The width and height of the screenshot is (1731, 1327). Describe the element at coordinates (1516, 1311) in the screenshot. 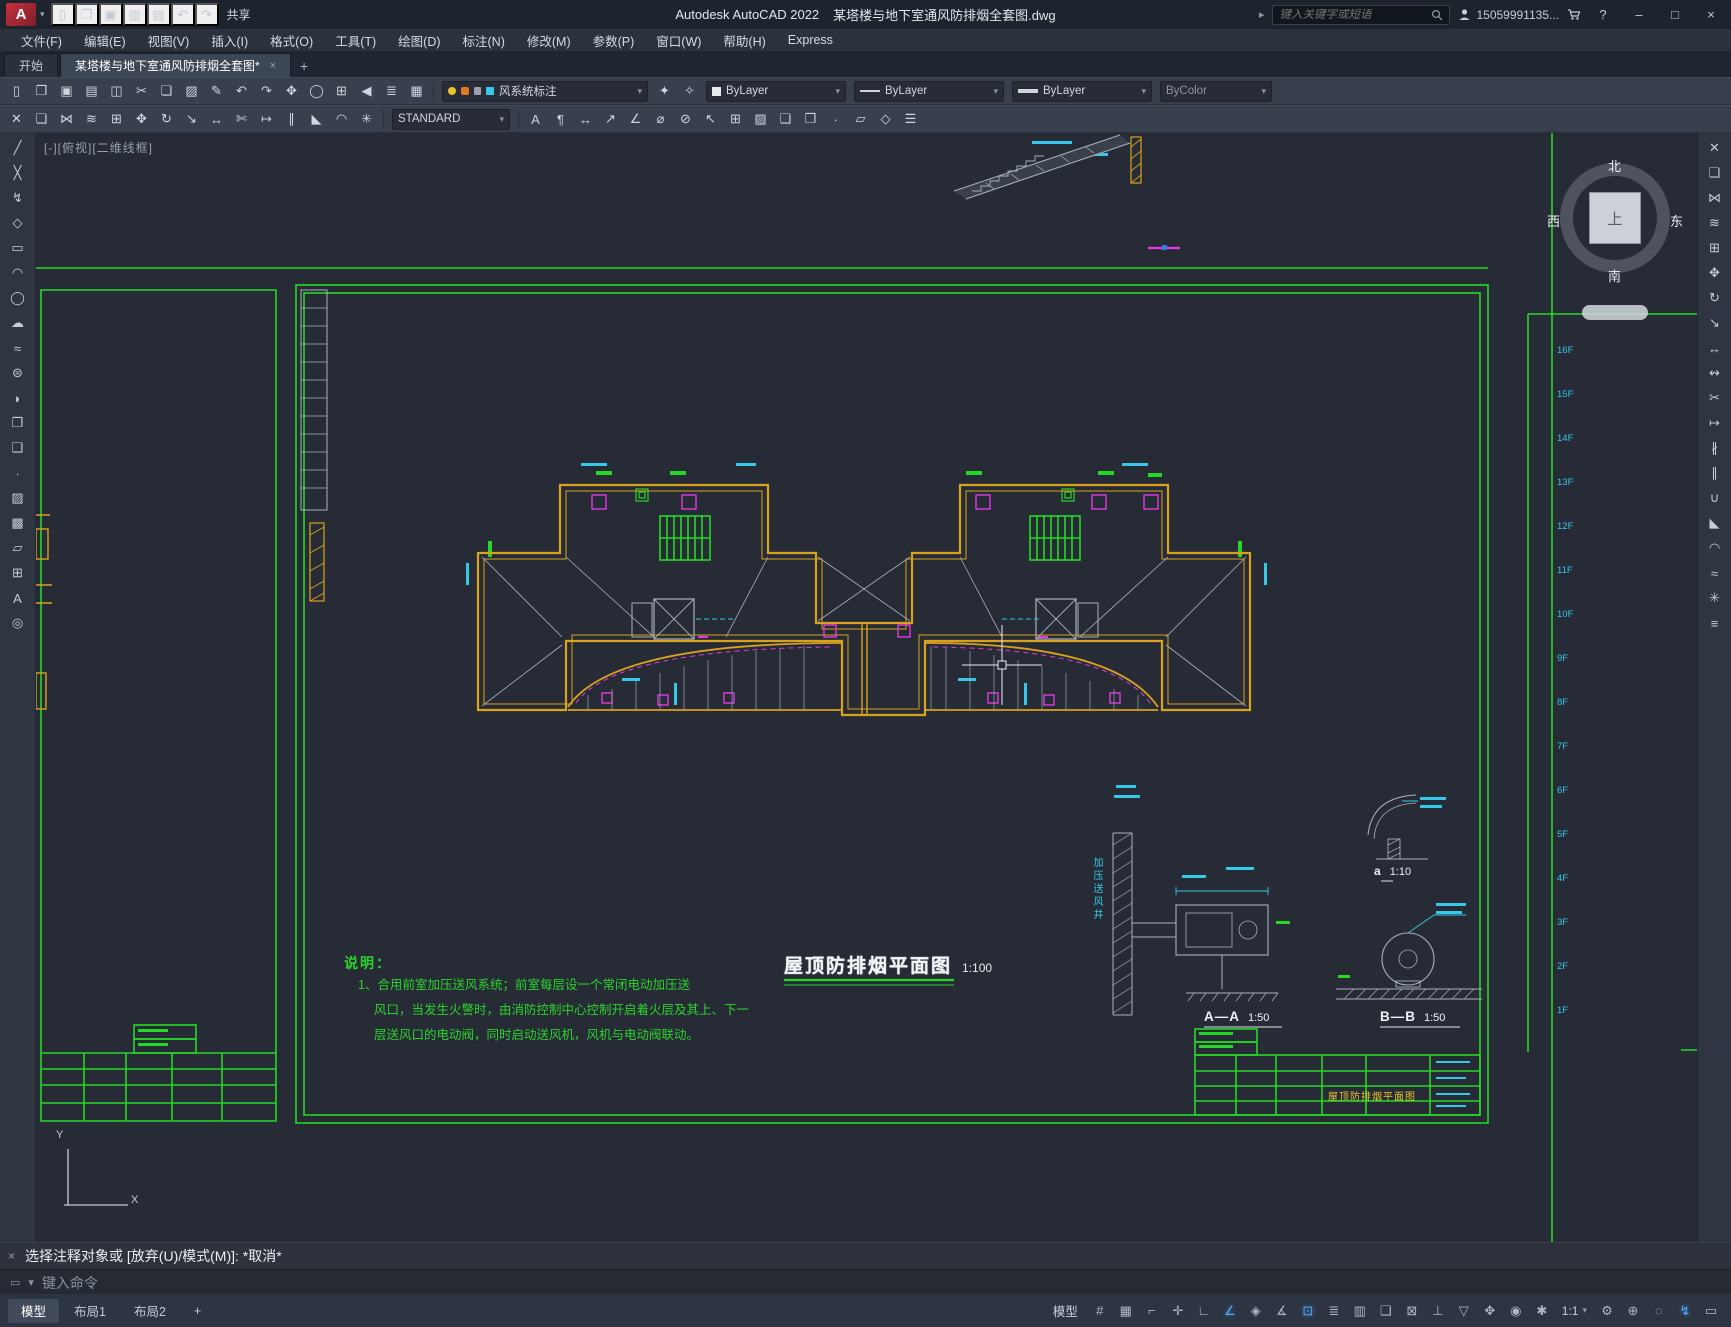

I see `annotation-visibility-icon: ◉` at that location.